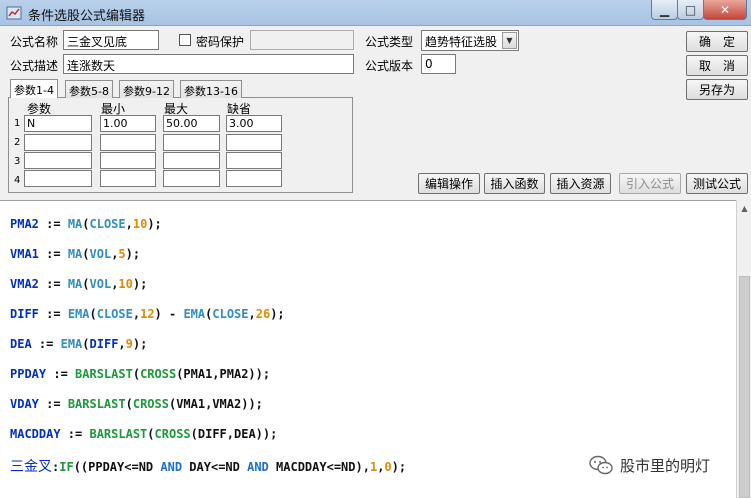 The width and height of the screenshot is (751, 498). What do you see at coordinates (717, 65) in the screenshot?
I see `cancel-button: 取消` at bounding box center [717, 65].